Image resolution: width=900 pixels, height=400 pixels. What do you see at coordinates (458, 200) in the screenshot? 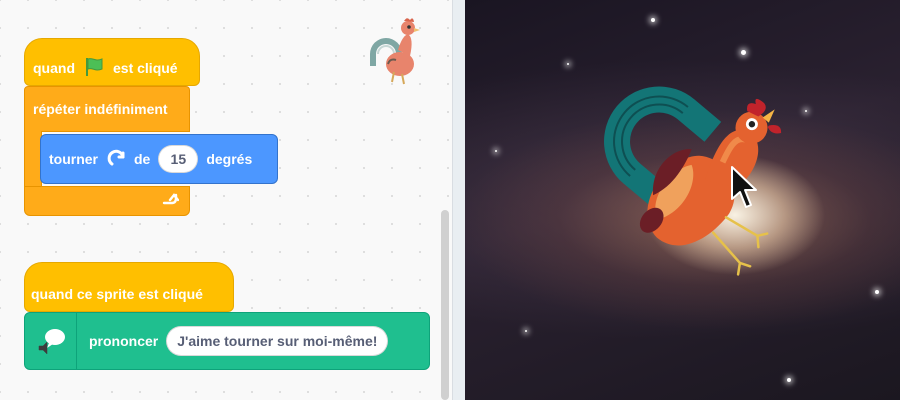
I see `panel-divider` at bounding box center [458, 200].